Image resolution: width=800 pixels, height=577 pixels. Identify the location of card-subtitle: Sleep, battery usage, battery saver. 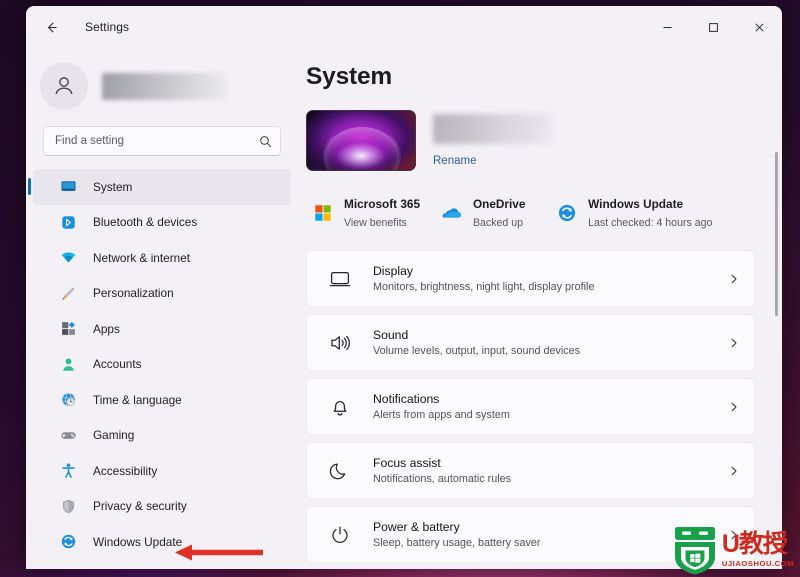
(457, 542).